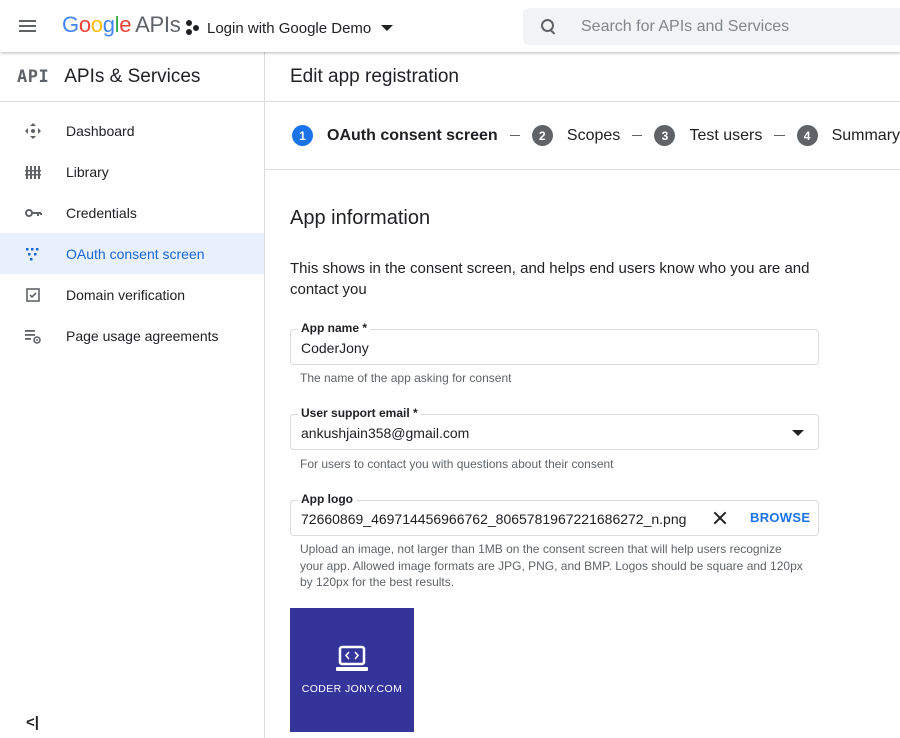 The image size is (900, 738). What do you see at coordinates (780, 517) in the screenshot?
I see `browse-button: BROWSE` at bounding box center [780, 517].